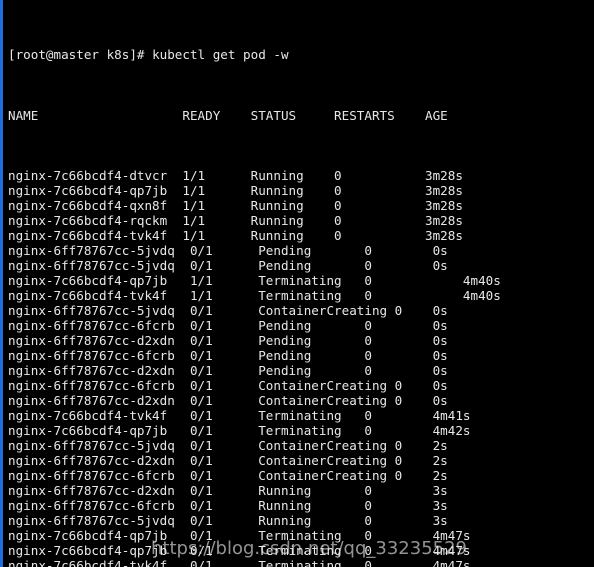 Image resolution: width=594 pixels, height=567 pixels. I want to click on command-prompt-line: [root@master k8s]# kubectl get pod -w, so click(301, 55).